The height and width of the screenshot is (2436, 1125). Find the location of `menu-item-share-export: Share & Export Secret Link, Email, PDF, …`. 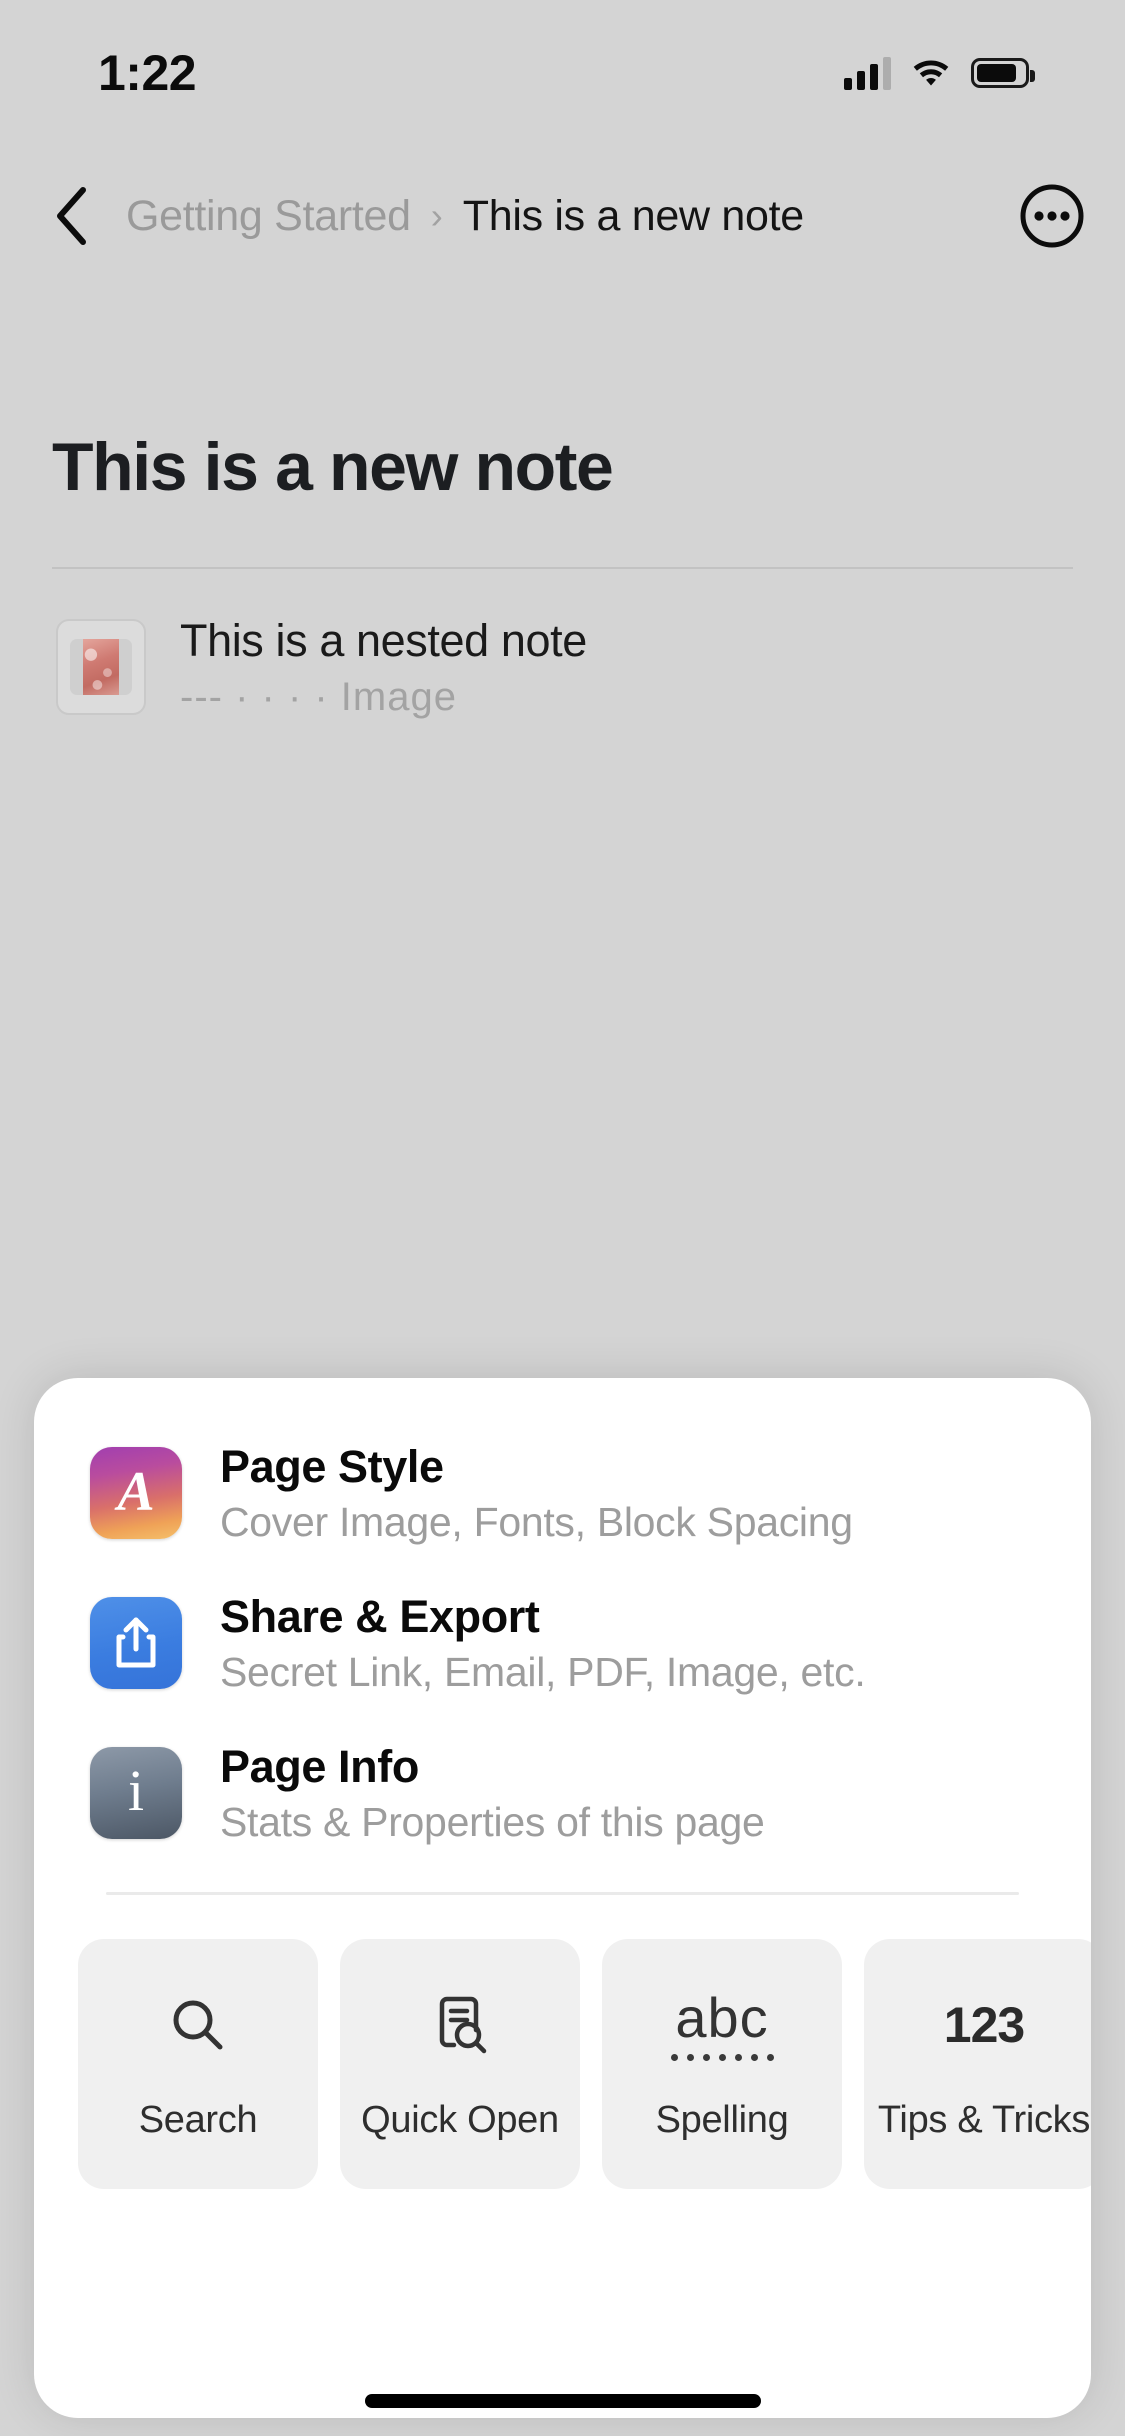

menu-item-share-export: Share & Export Secret Link, Email, PDF, … is located at coordinates (562, 1643).